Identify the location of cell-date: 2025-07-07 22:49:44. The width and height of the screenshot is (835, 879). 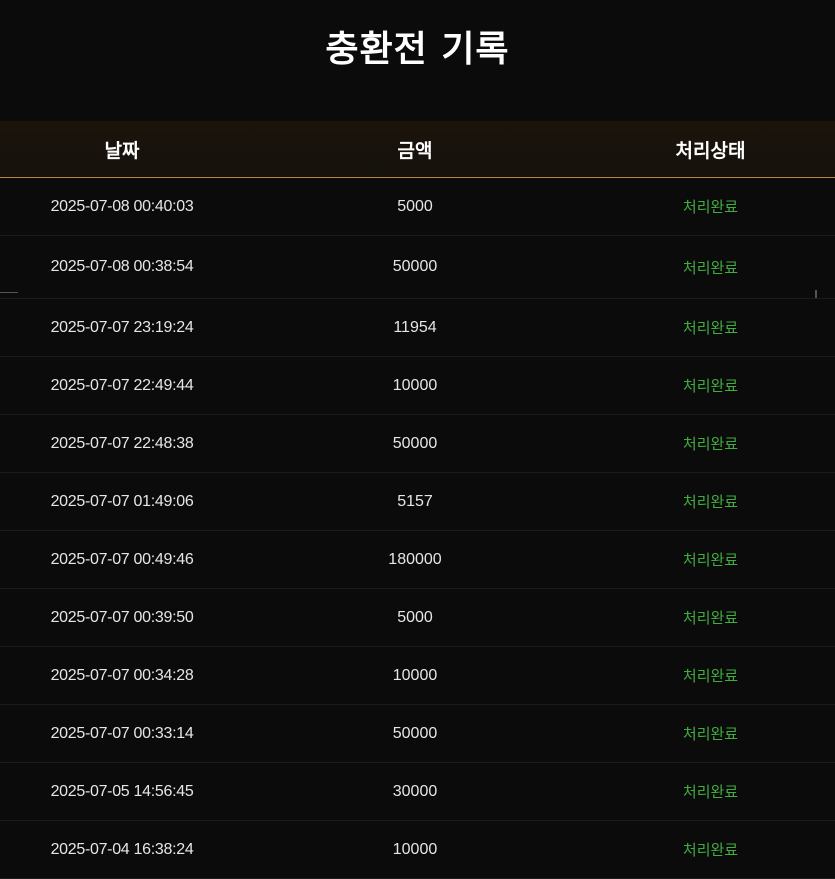
(122, 385).